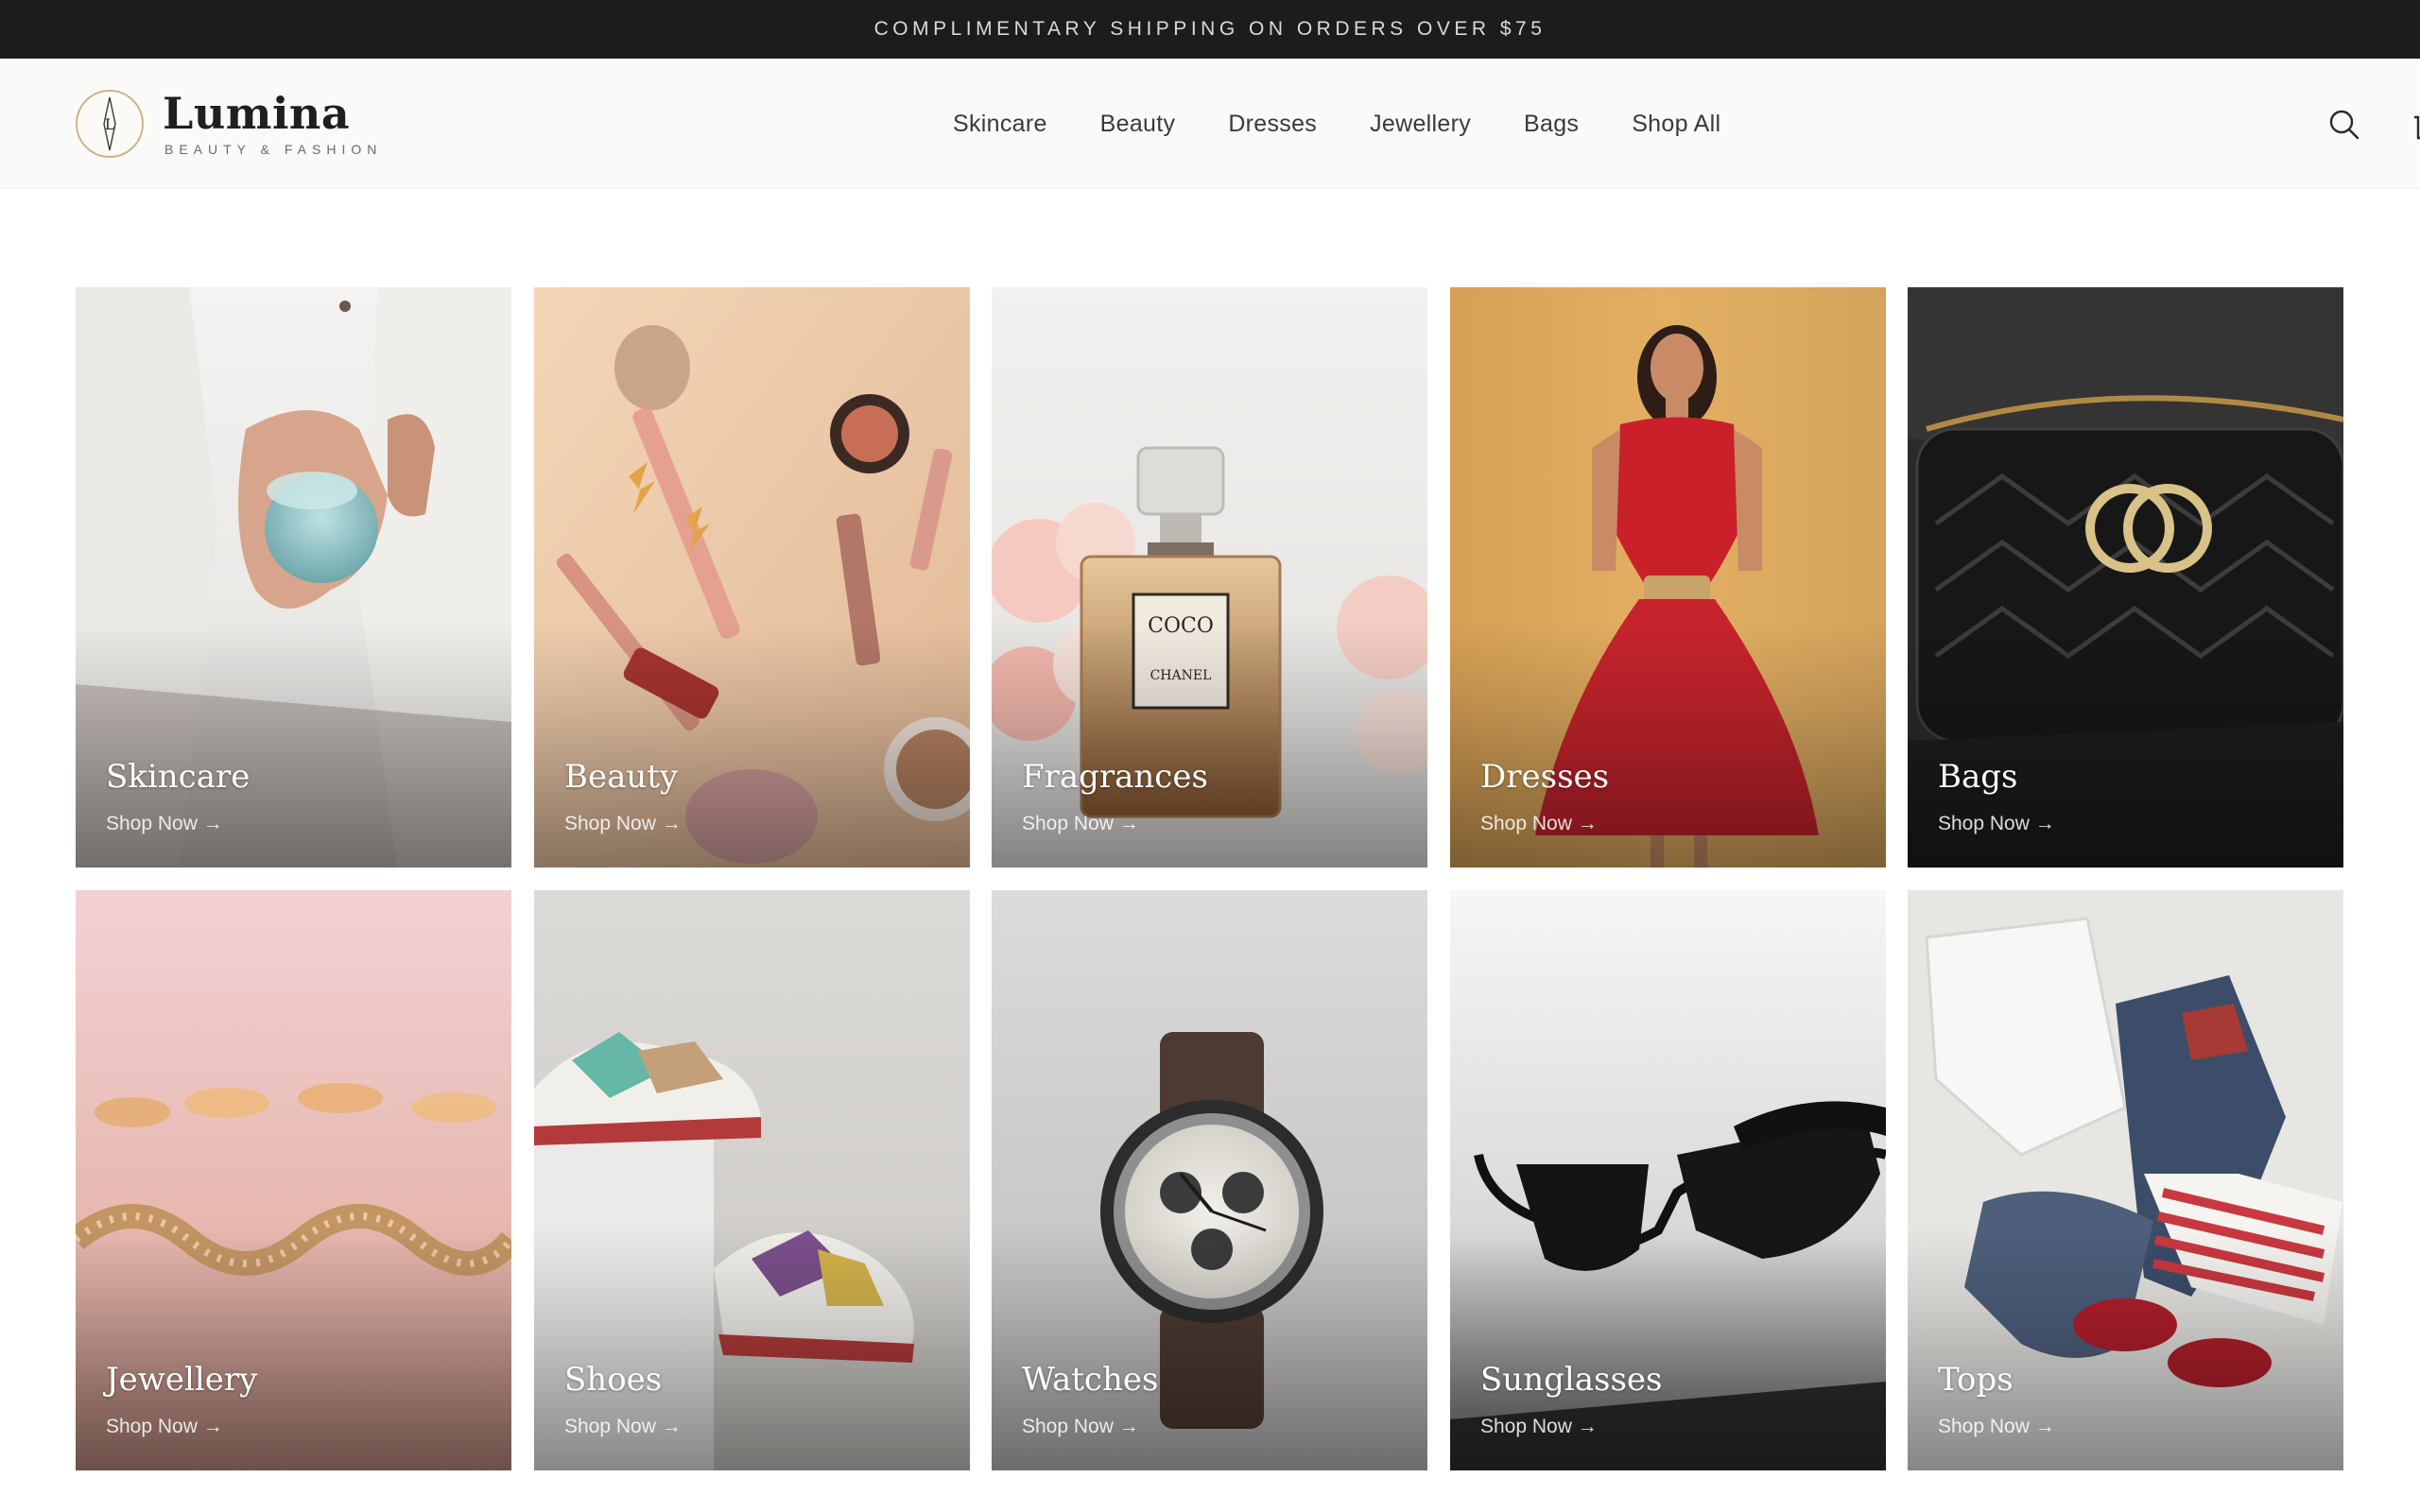 The width and height of the screenshot is (2420, 1512). What do you see at coordinates (2125, 1180) in the screenshot?
I see `category-tile-tops: Tops Shop Now →` at bounding box center [2125, 1180].